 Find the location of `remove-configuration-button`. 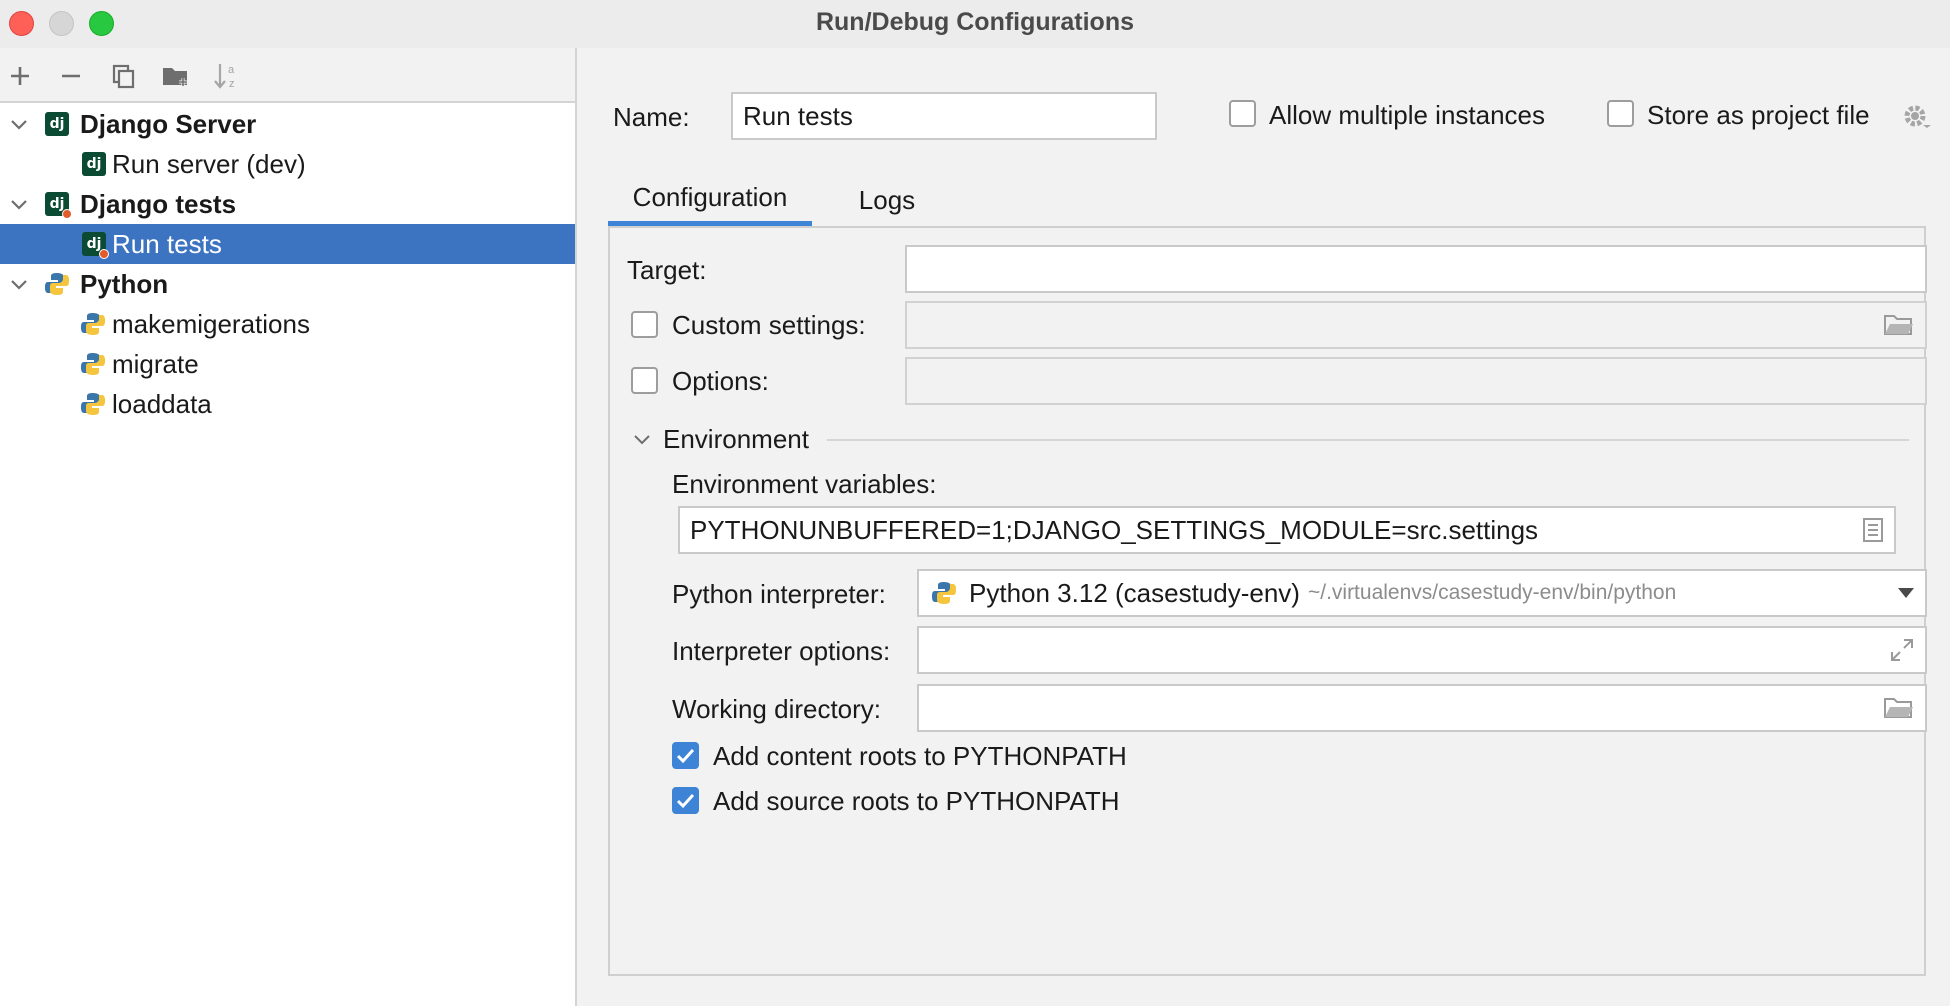

remove-configuration-button is located at coordinates (71, 76).